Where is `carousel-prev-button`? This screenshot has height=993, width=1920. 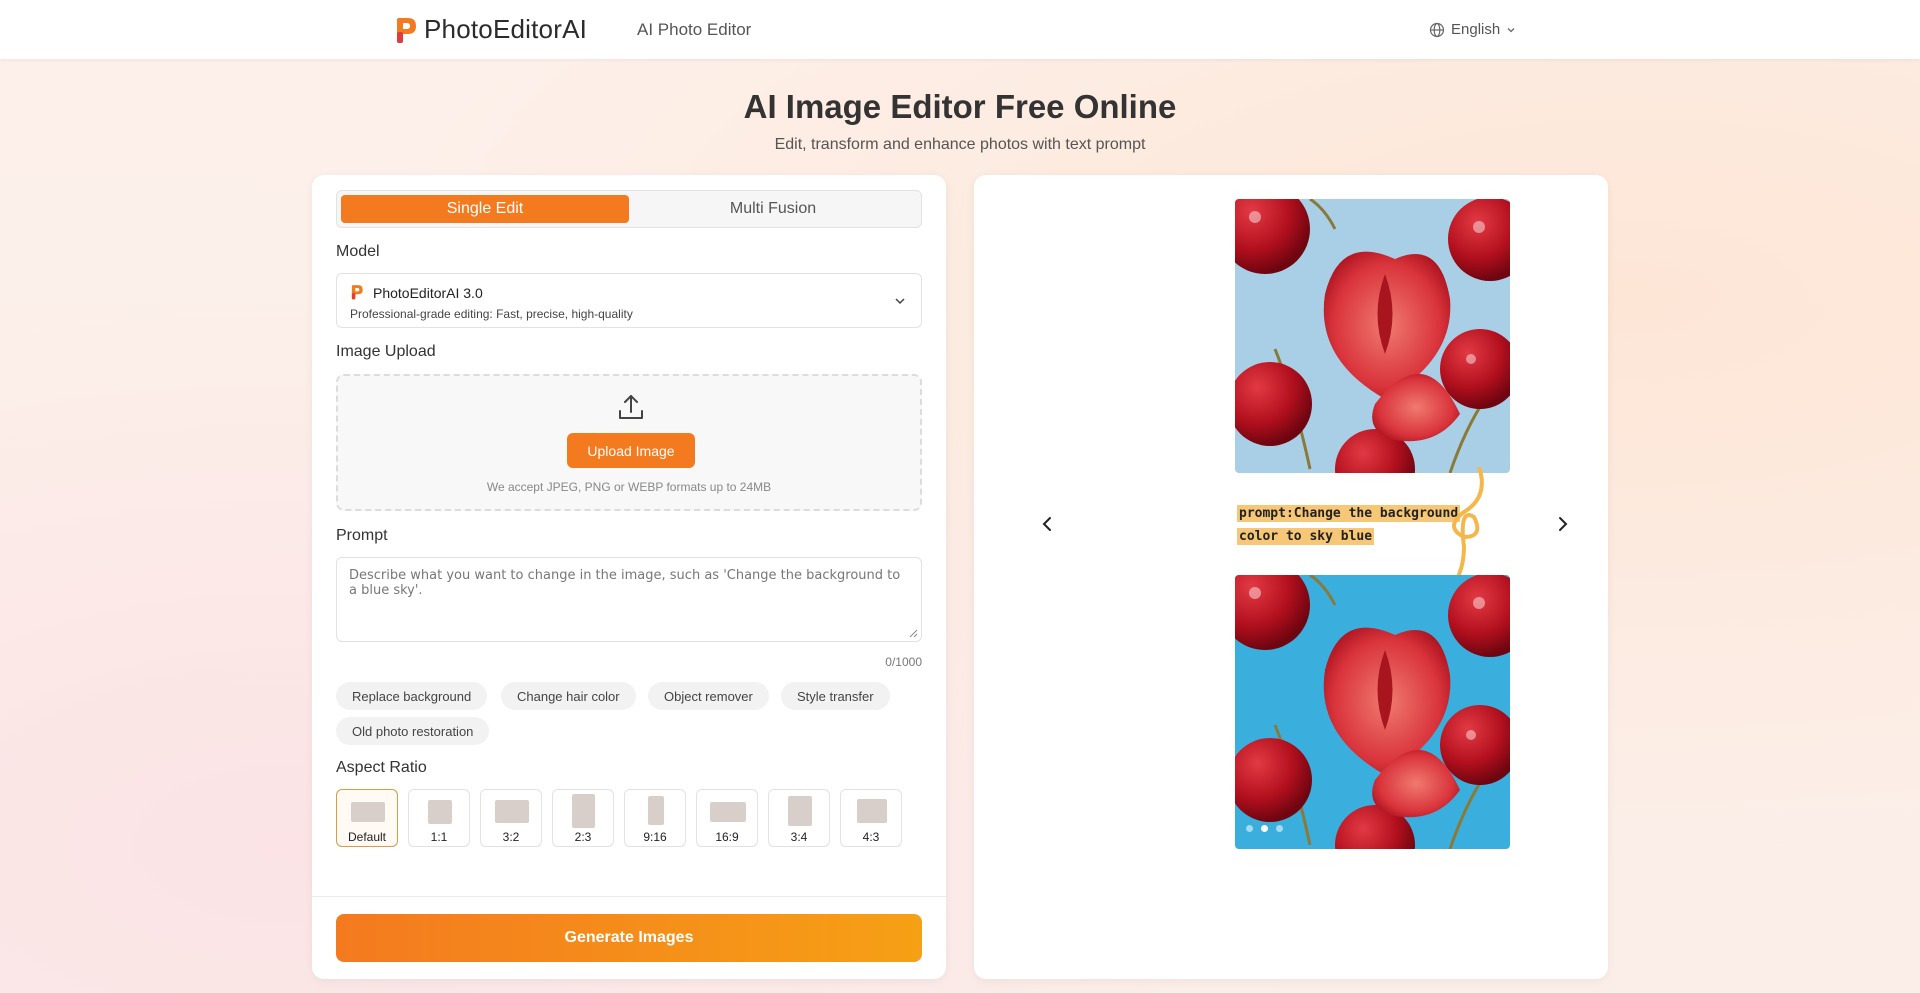 carousel-prev-button is located at coordinates (1047, 524).